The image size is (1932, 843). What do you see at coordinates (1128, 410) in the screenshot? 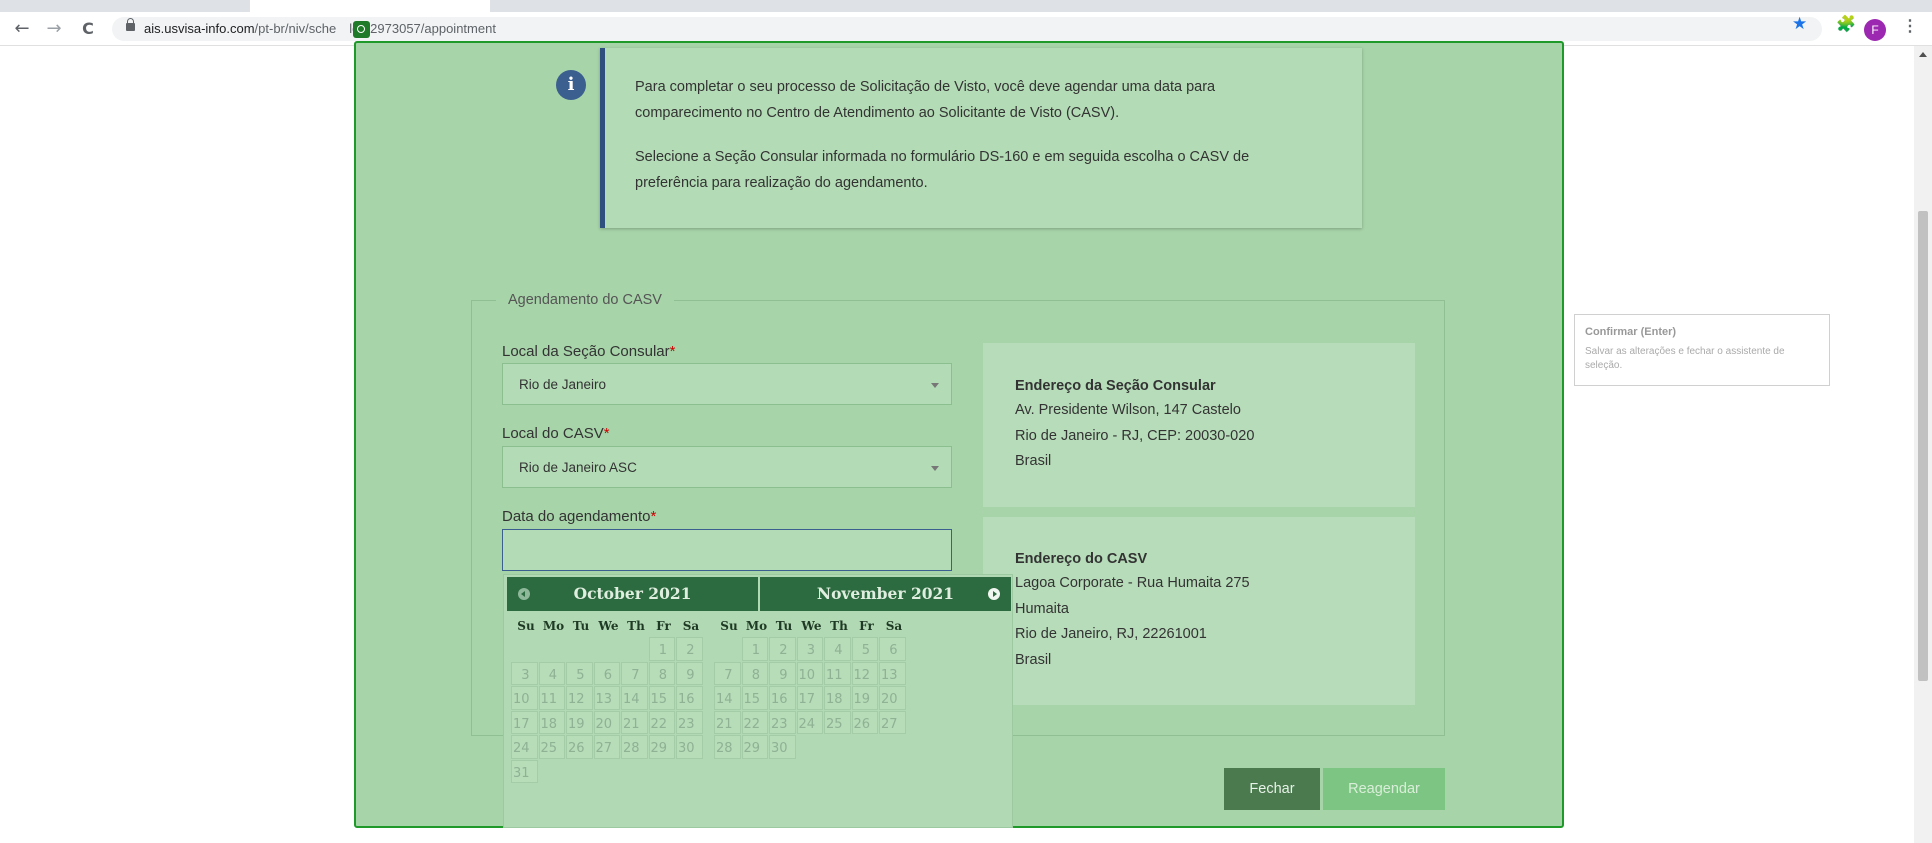
I see `consular-address-line: Av. Presidente Wilson, 147 Castelo` at bounding box center [1128, 410].